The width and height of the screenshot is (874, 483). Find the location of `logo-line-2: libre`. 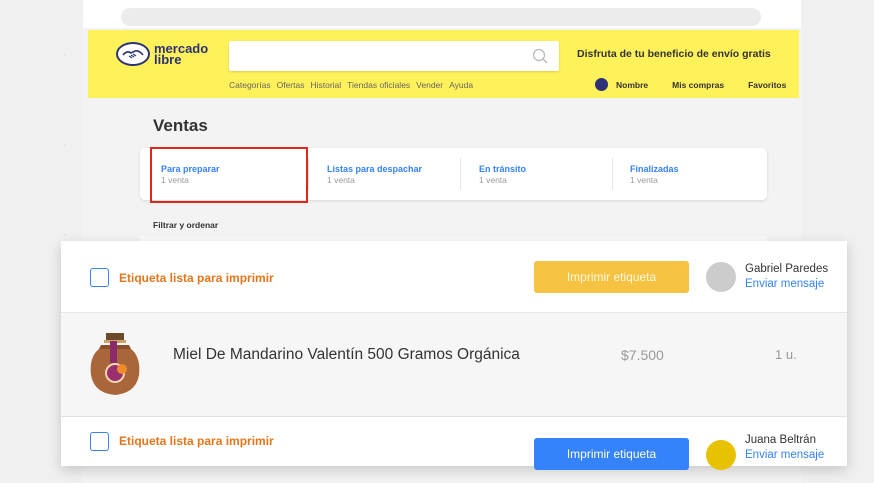

logo-line-2: libre is located at coordinates (168, 59).